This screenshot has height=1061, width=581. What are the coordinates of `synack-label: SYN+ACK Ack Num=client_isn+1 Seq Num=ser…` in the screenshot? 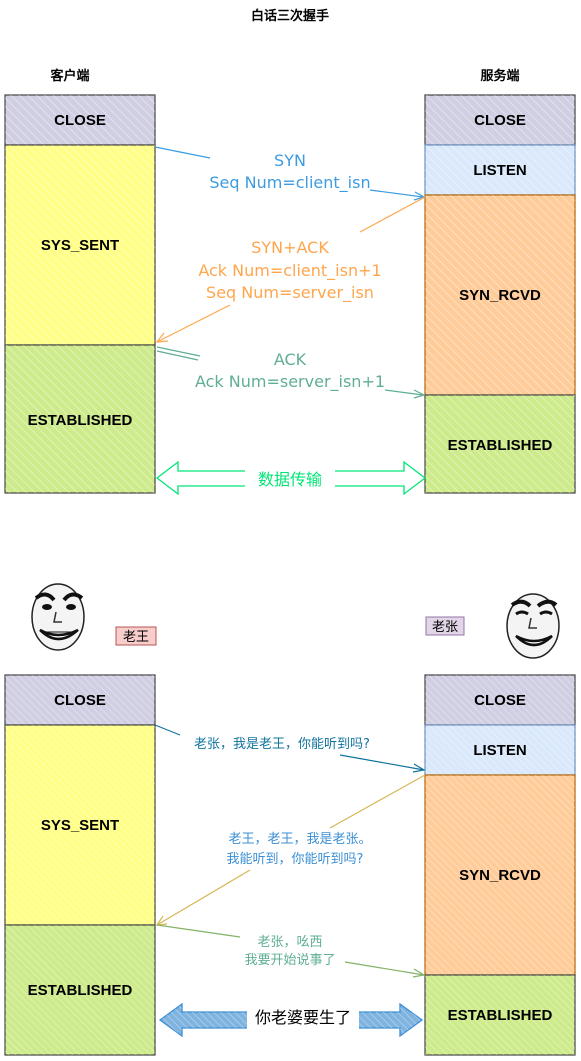 It's located at (289, 270).